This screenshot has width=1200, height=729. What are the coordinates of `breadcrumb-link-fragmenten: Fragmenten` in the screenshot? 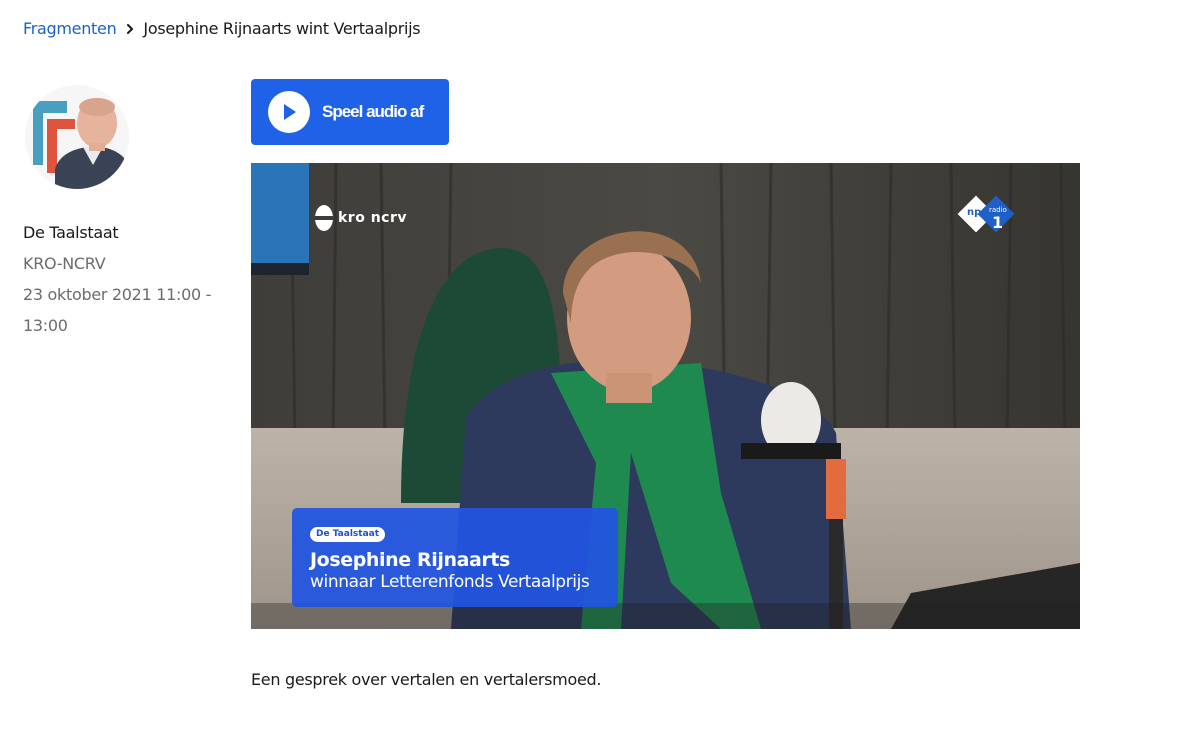 It's located at (70, 28).